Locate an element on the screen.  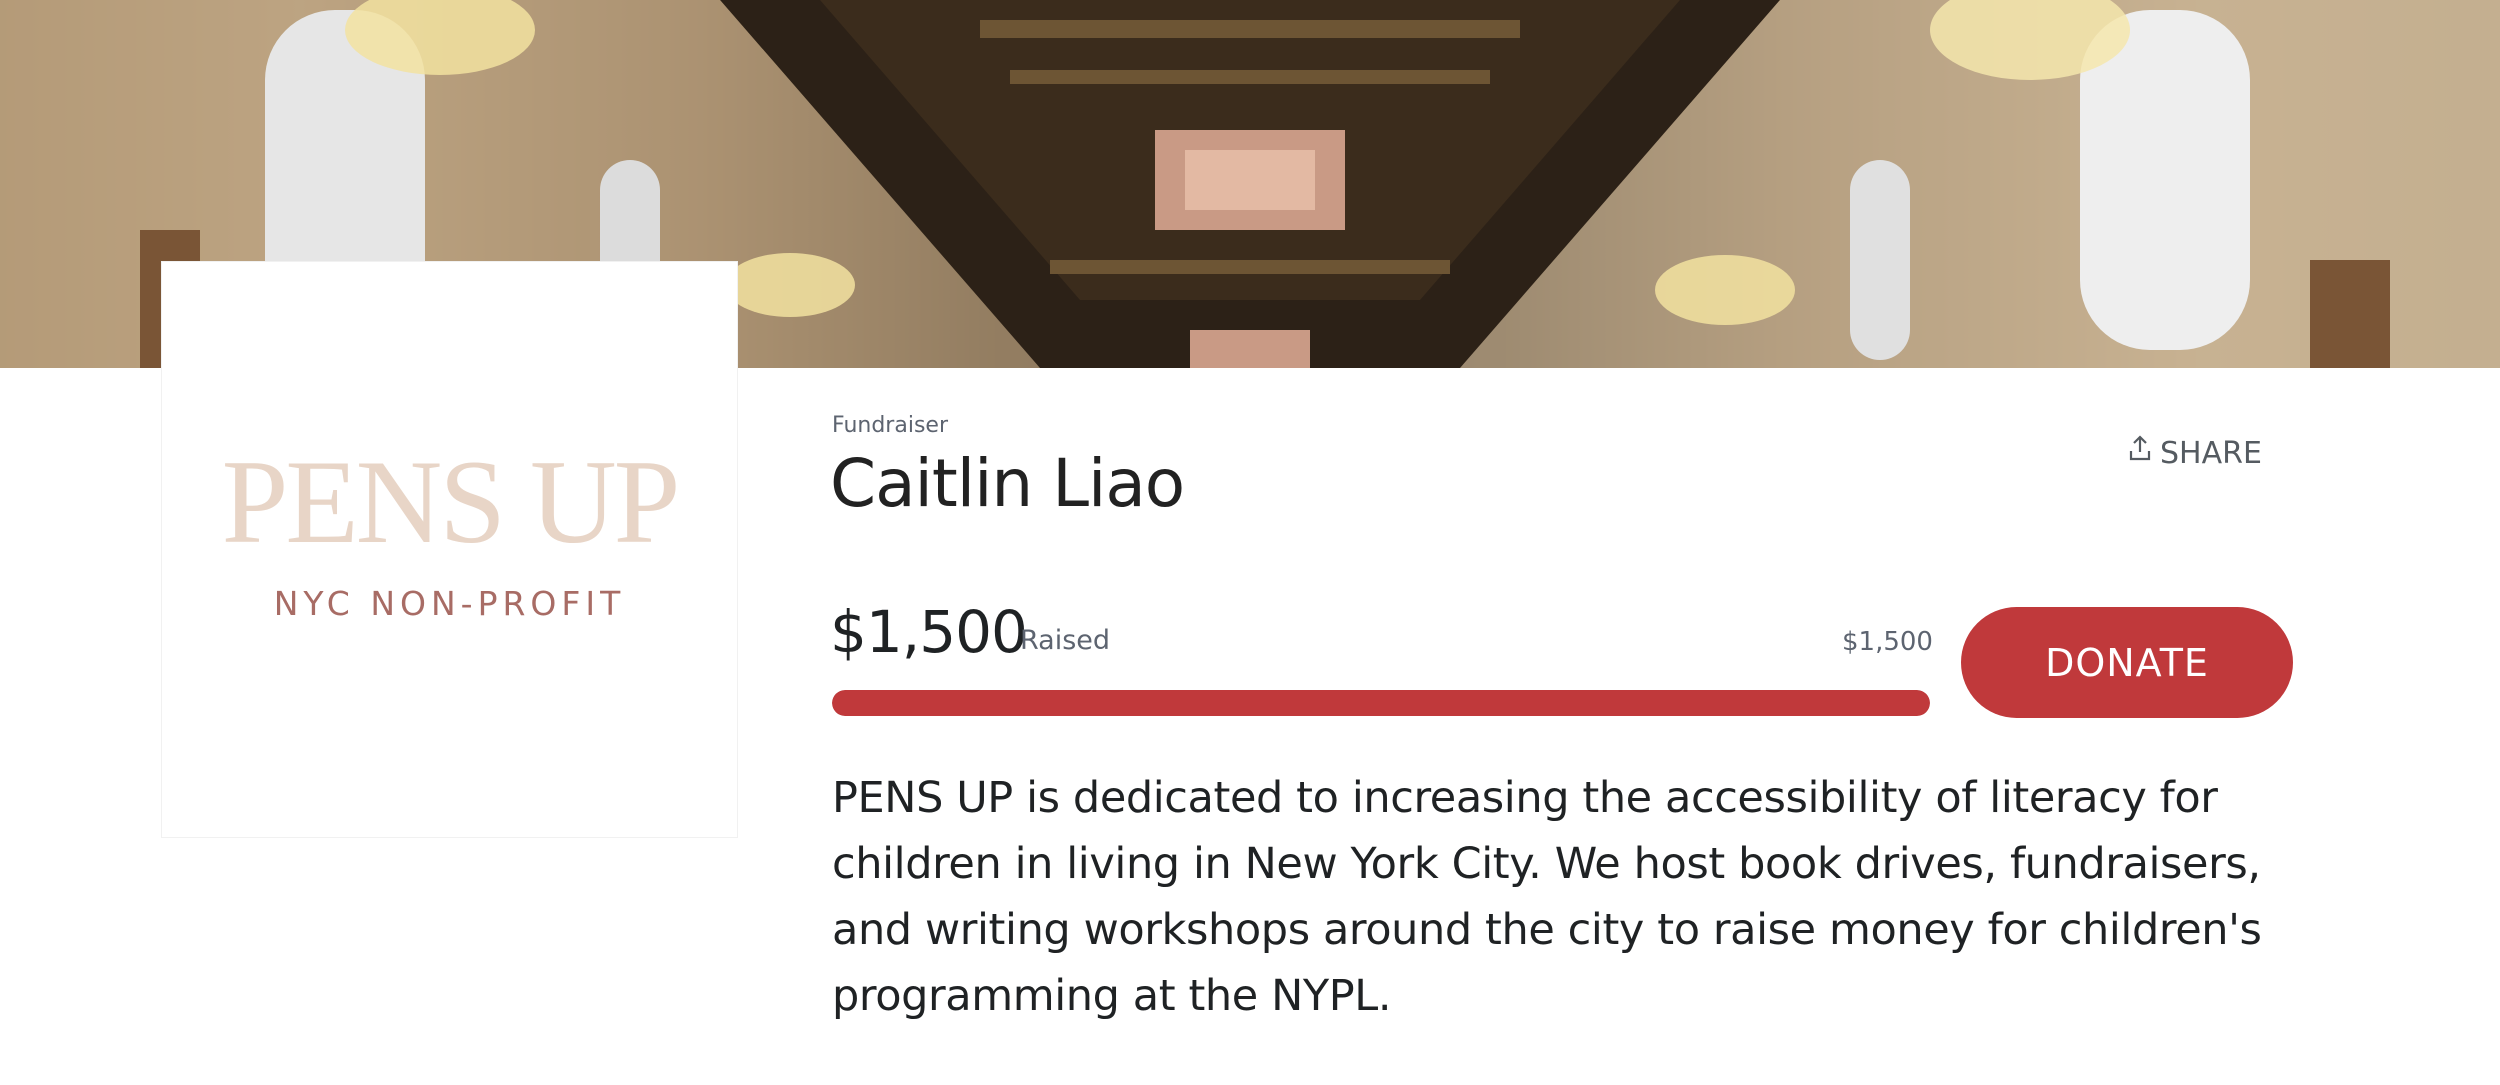
raised-label: Raised is located at coordinates (1065, 640).